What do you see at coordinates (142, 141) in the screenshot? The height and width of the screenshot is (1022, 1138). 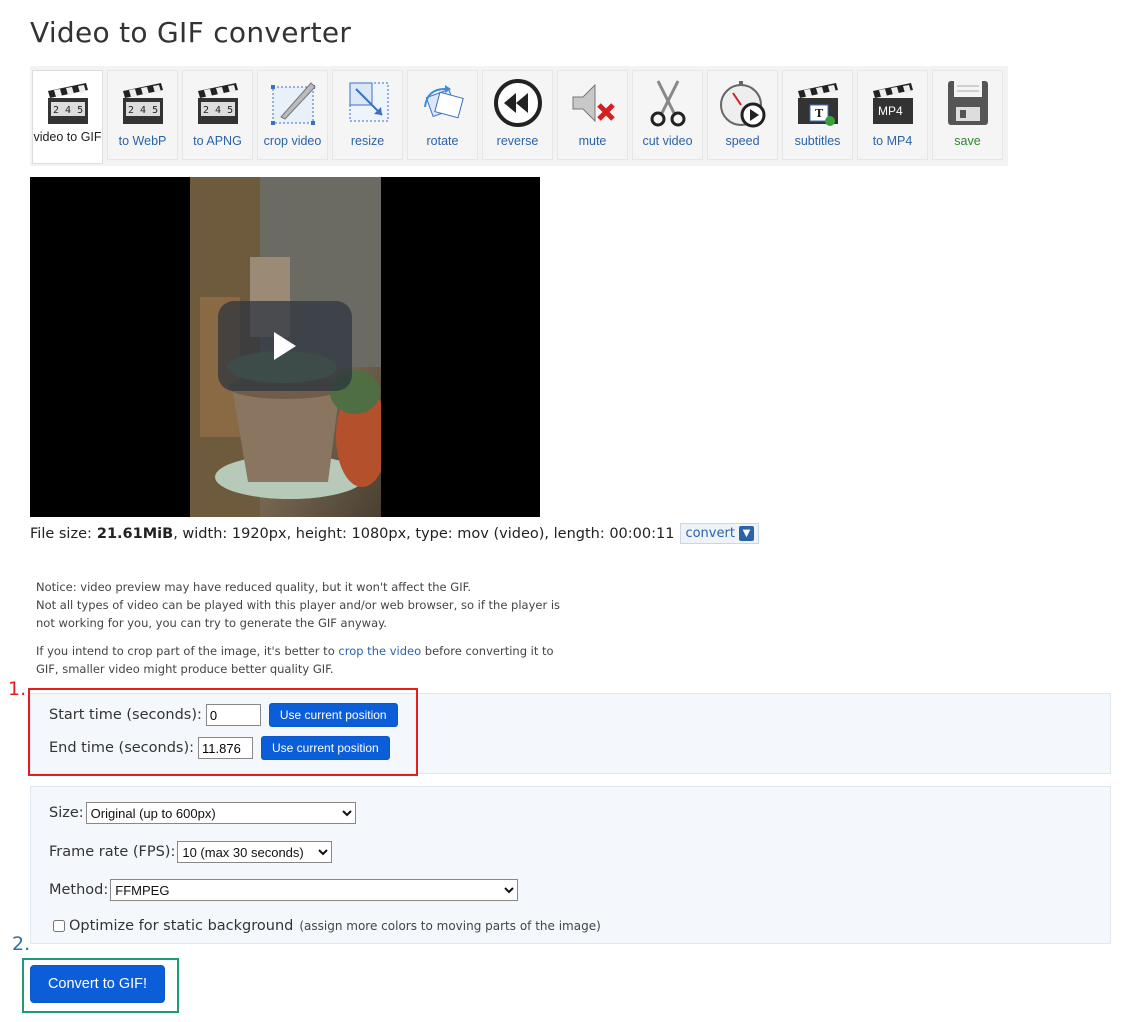 I see `tool-label: to WebP` at bounding box center [142, 141].